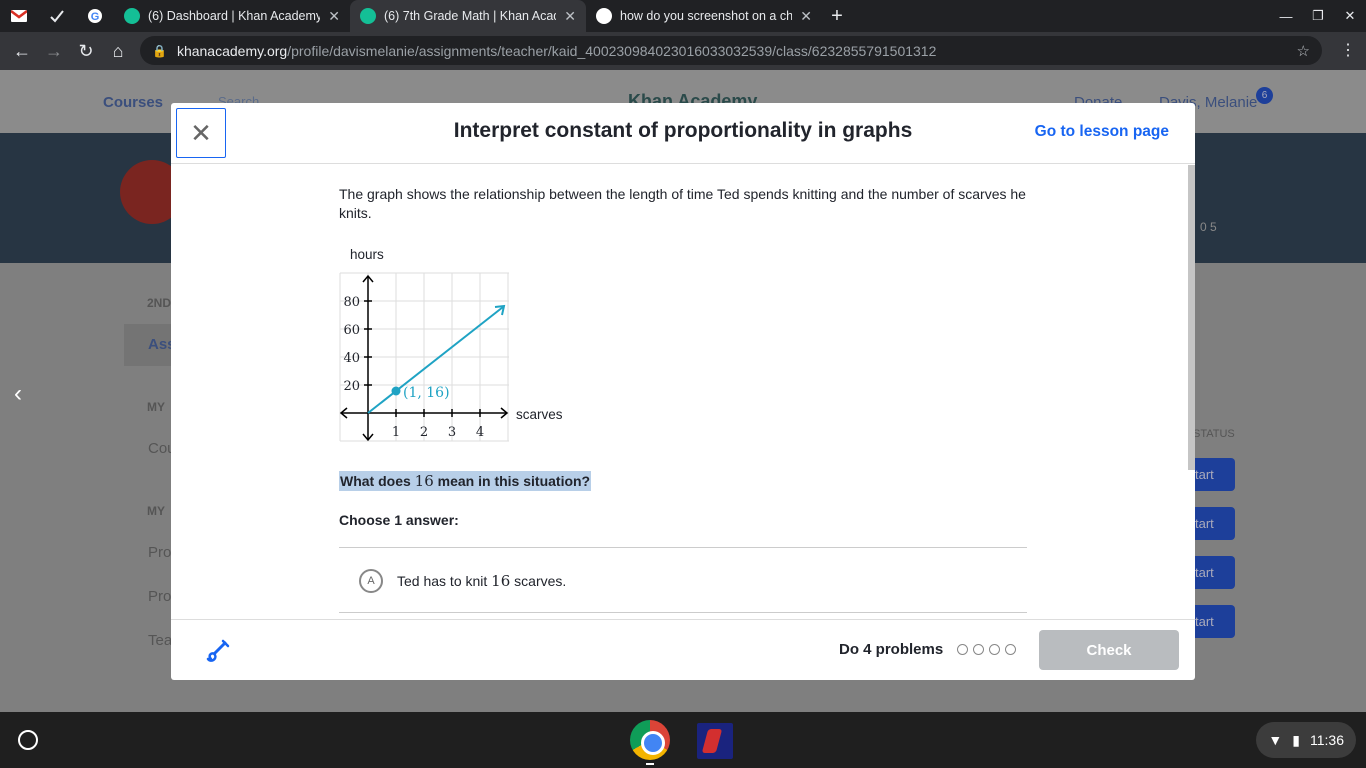 The height and width of the screenshot is (768, 1366). What do you see at coordinates (133, 102) in the screenshot?
I see `courses-menu: Courses` at bounding box center [133, 102].